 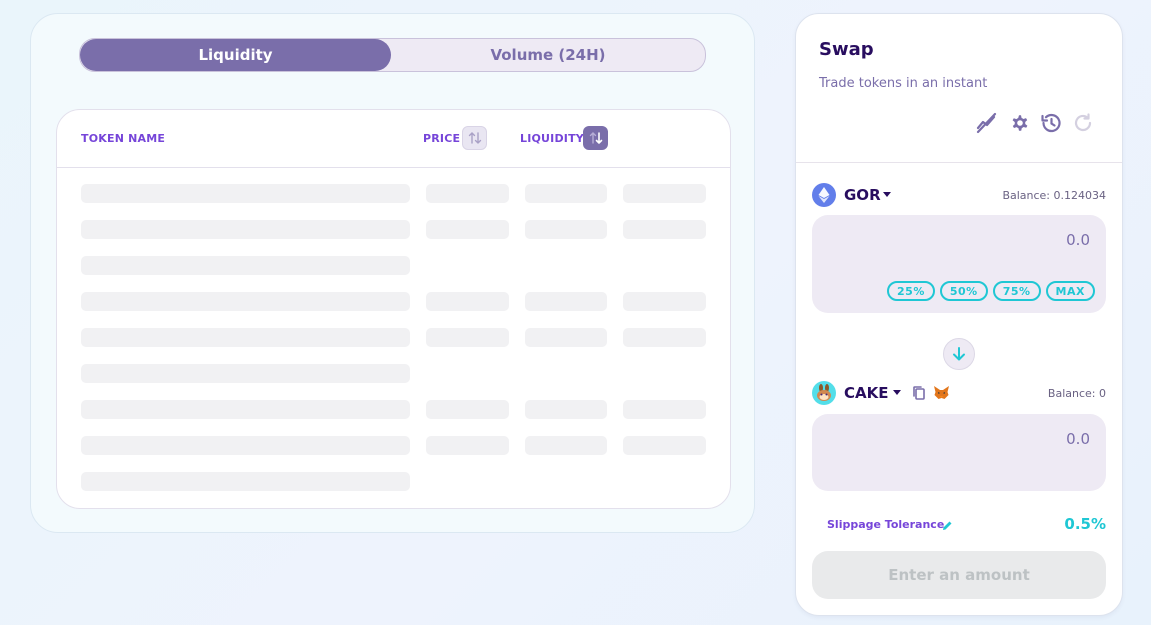 What do you see at coordinates (846, 49) in the screenshot?
I see `swap-title: Swap` at bounding box center [846, 49].